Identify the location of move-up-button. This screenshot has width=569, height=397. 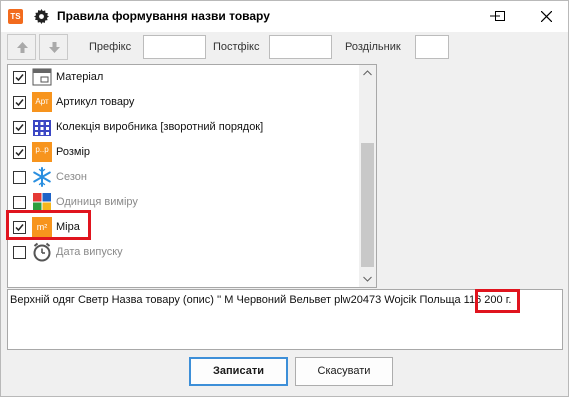
(21, 47).